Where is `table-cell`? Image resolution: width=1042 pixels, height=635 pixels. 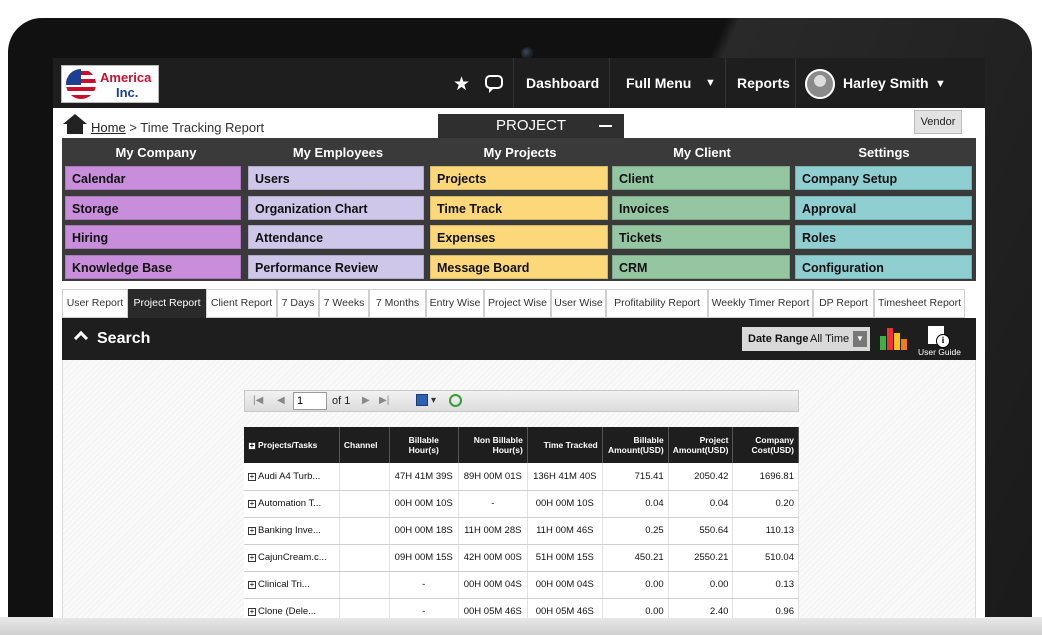
table-cell is located at coordinates (364, 585).